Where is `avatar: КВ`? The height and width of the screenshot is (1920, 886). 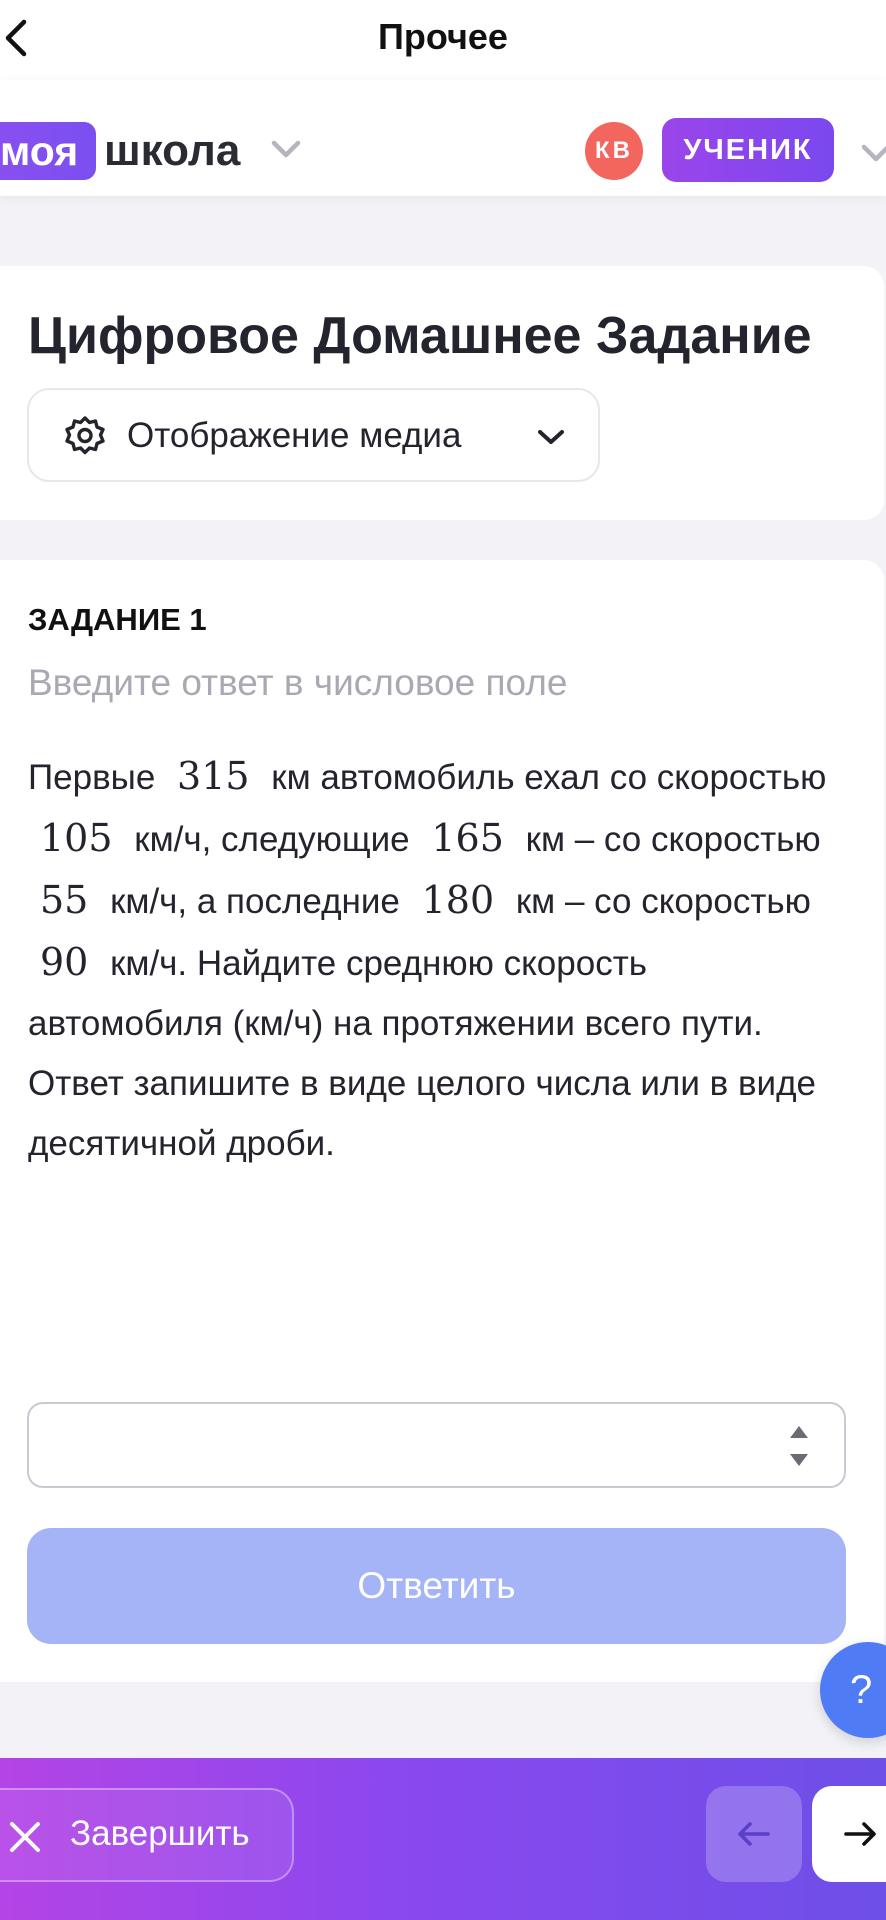
avatar: КВ is located at coordinates (614, 151).